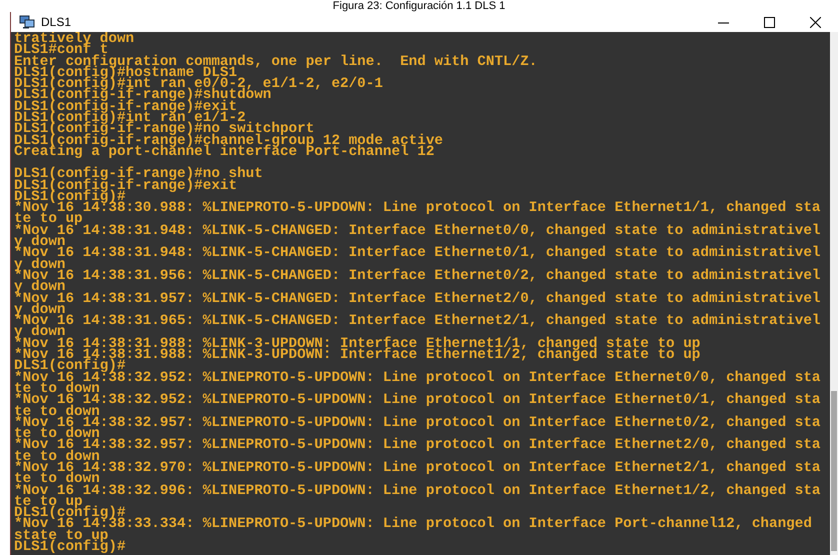 The image size is (838, 555). Describe the element at coordinates (27, 22) in the screenshot. I see `computer-icon` at that location.